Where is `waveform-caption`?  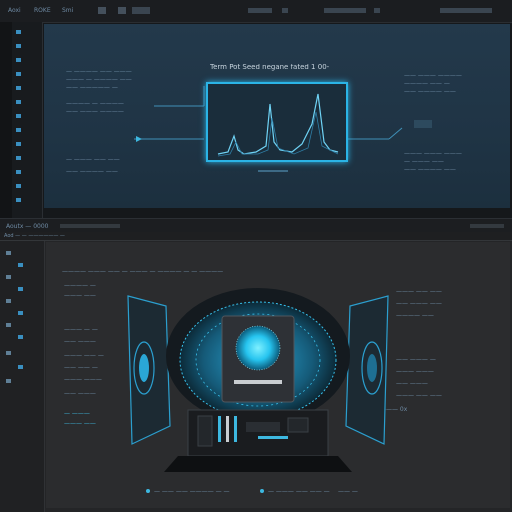
waveform-caption is located at coordinates (273, 171).